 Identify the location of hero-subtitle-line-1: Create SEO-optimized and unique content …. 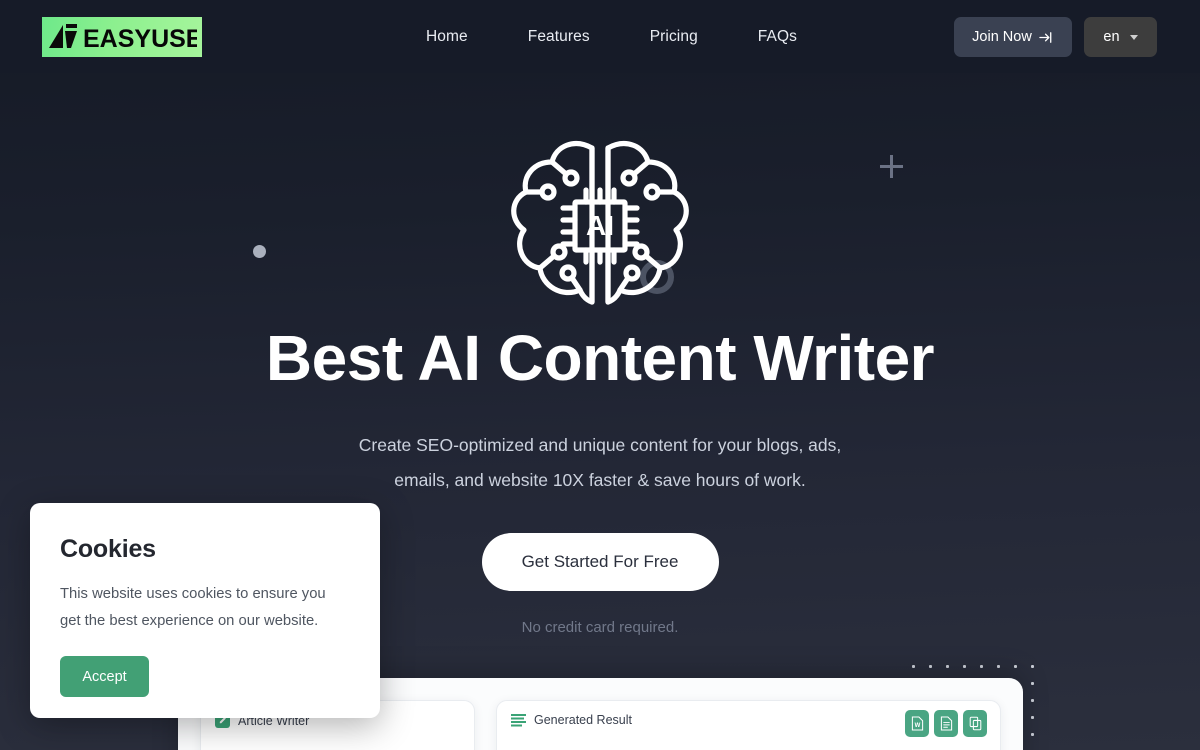
(600, 445).